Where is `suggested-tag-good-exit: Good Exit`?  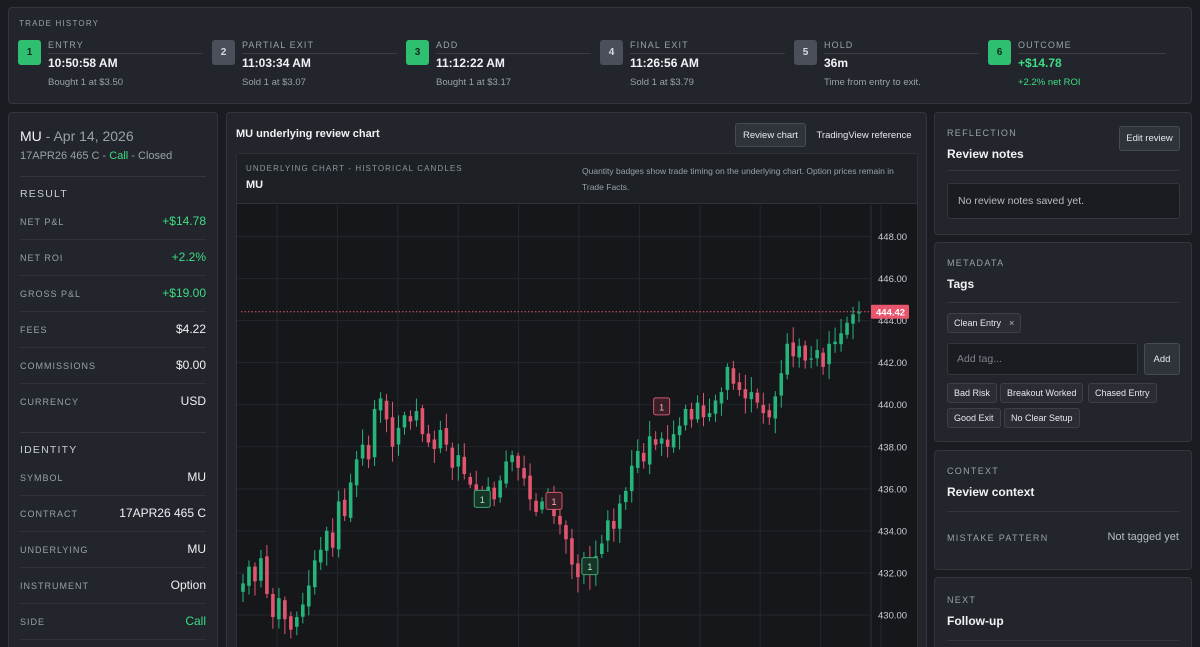 suggested-tag-good-exit: Good Exit is located at coordinates (974, 418).